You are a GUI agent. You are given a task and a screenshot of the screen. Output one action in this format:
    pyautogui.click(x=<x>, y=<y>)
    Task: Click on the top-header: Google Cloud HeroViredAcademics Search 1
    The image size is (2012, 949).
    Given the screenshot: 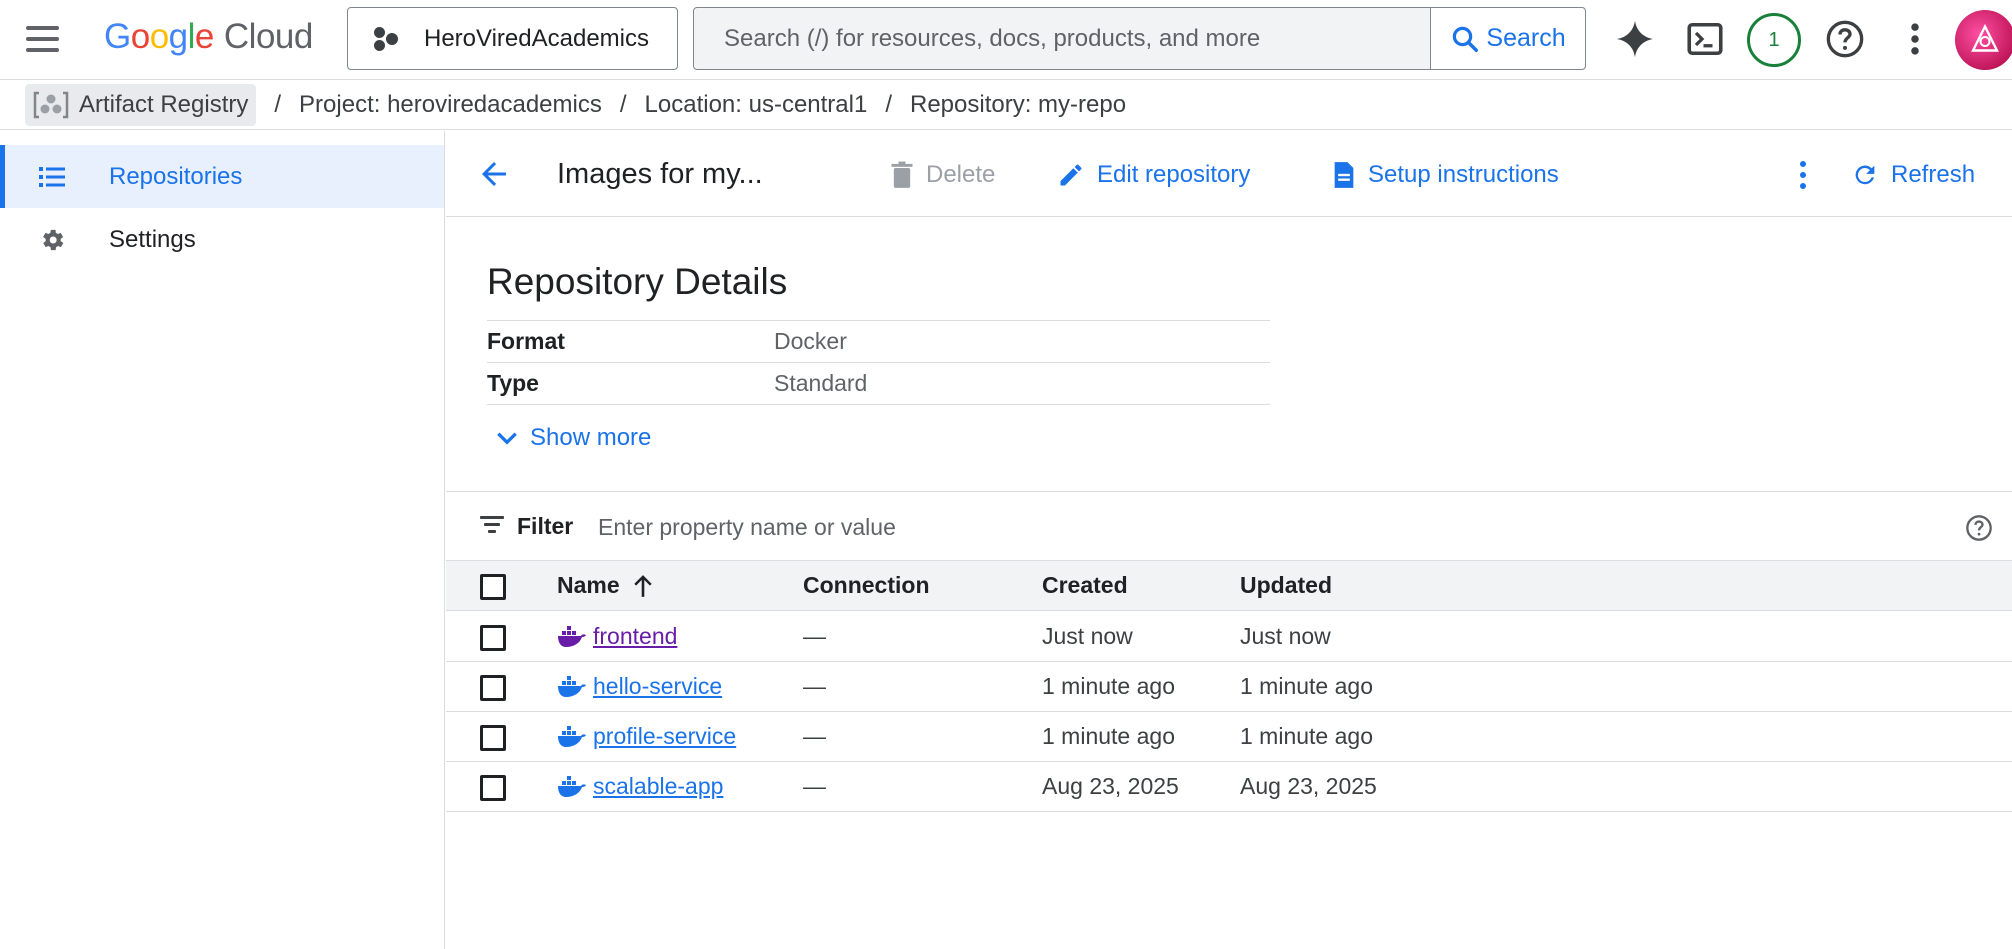 What is the action you would take?
    pyautogui.click(x=1006, y=40)
    